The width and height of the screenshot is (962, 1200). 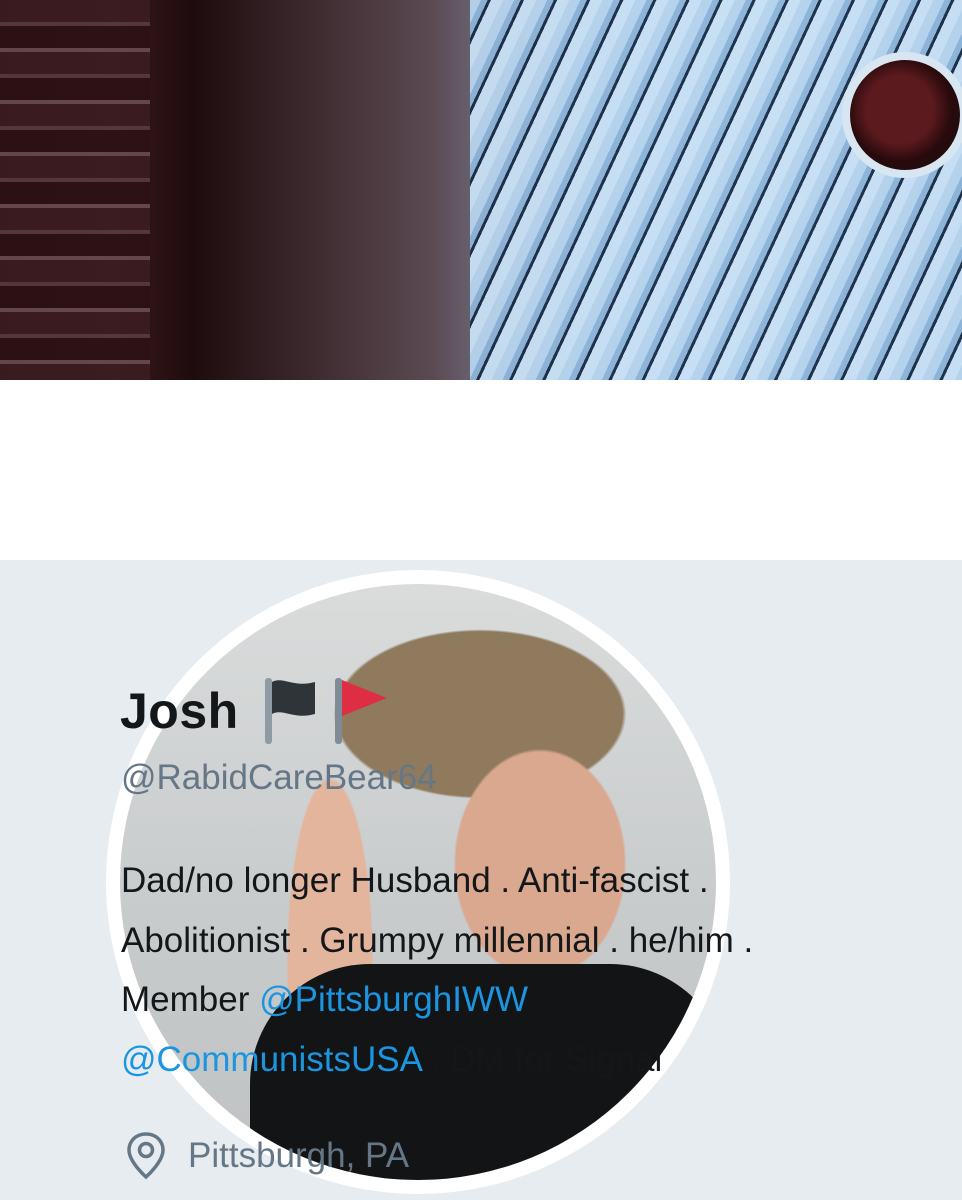 I want to click on location-text: Pittsburgh, PA, so click(x=299, y=1155).